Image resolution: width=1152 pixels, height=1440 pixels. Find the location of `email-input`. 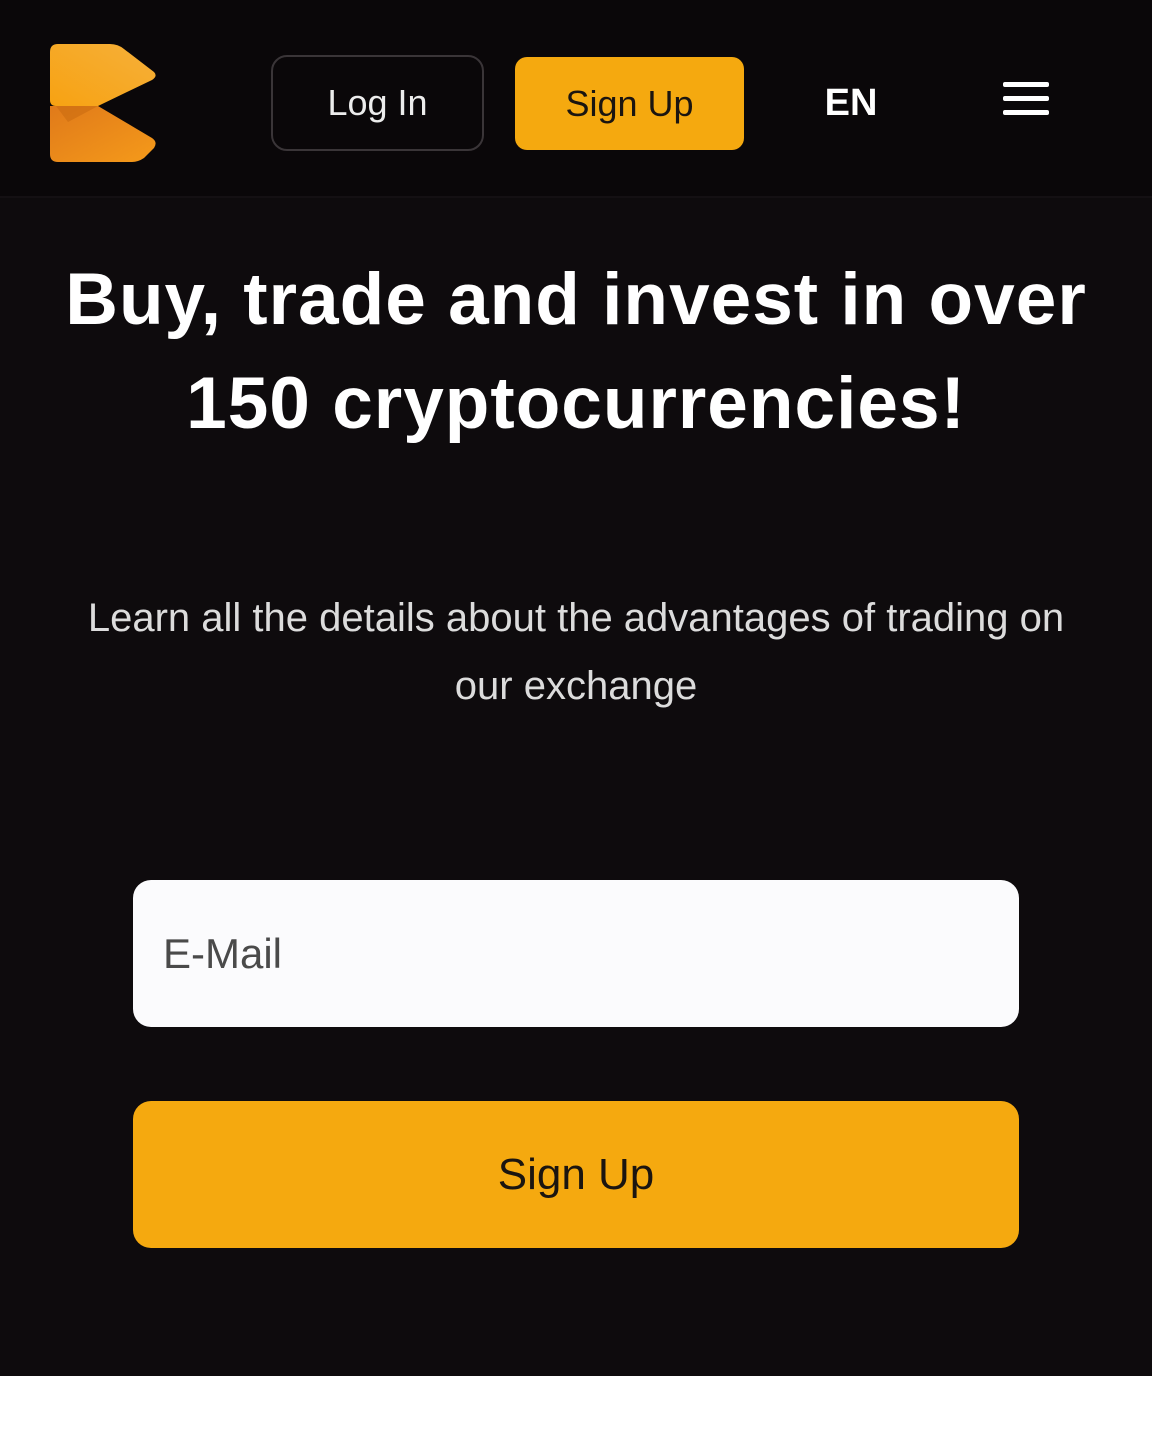

email-input is located at coordinates (576, 953).